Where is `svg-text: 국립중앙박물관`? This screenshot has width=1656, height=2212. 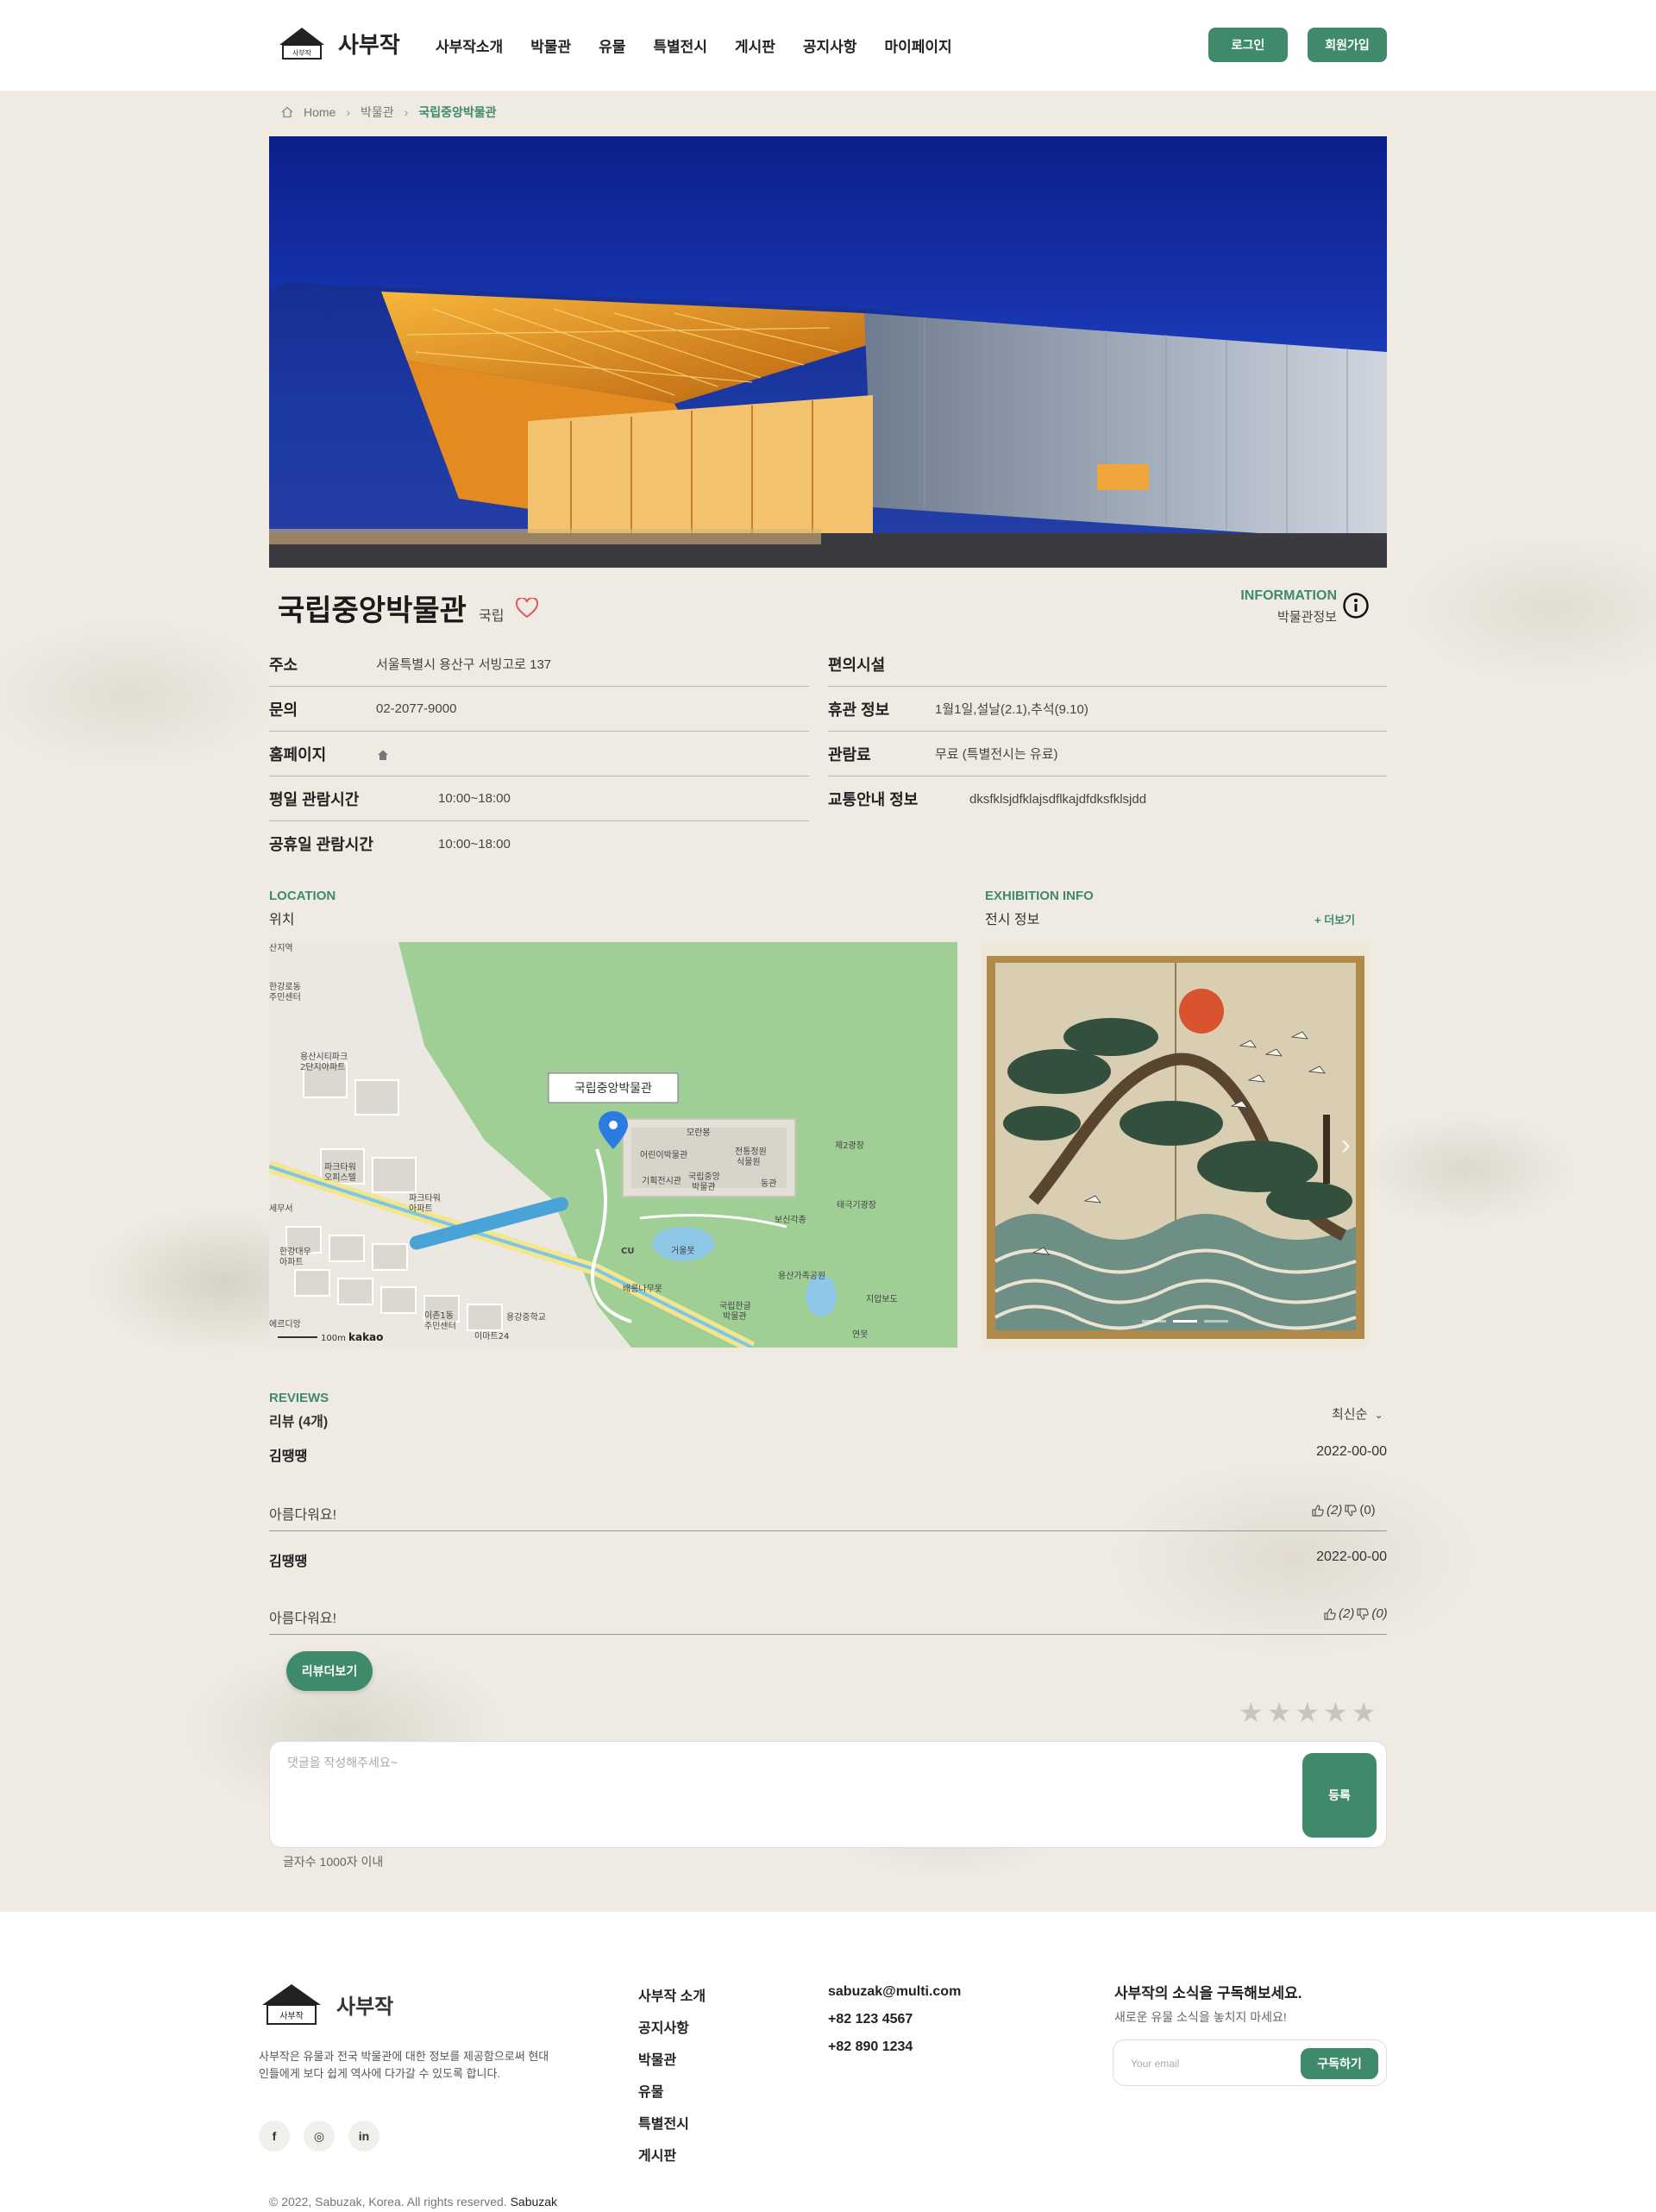 svg-text: 국립중앙박물관 is located at coordinates (613, 1089).